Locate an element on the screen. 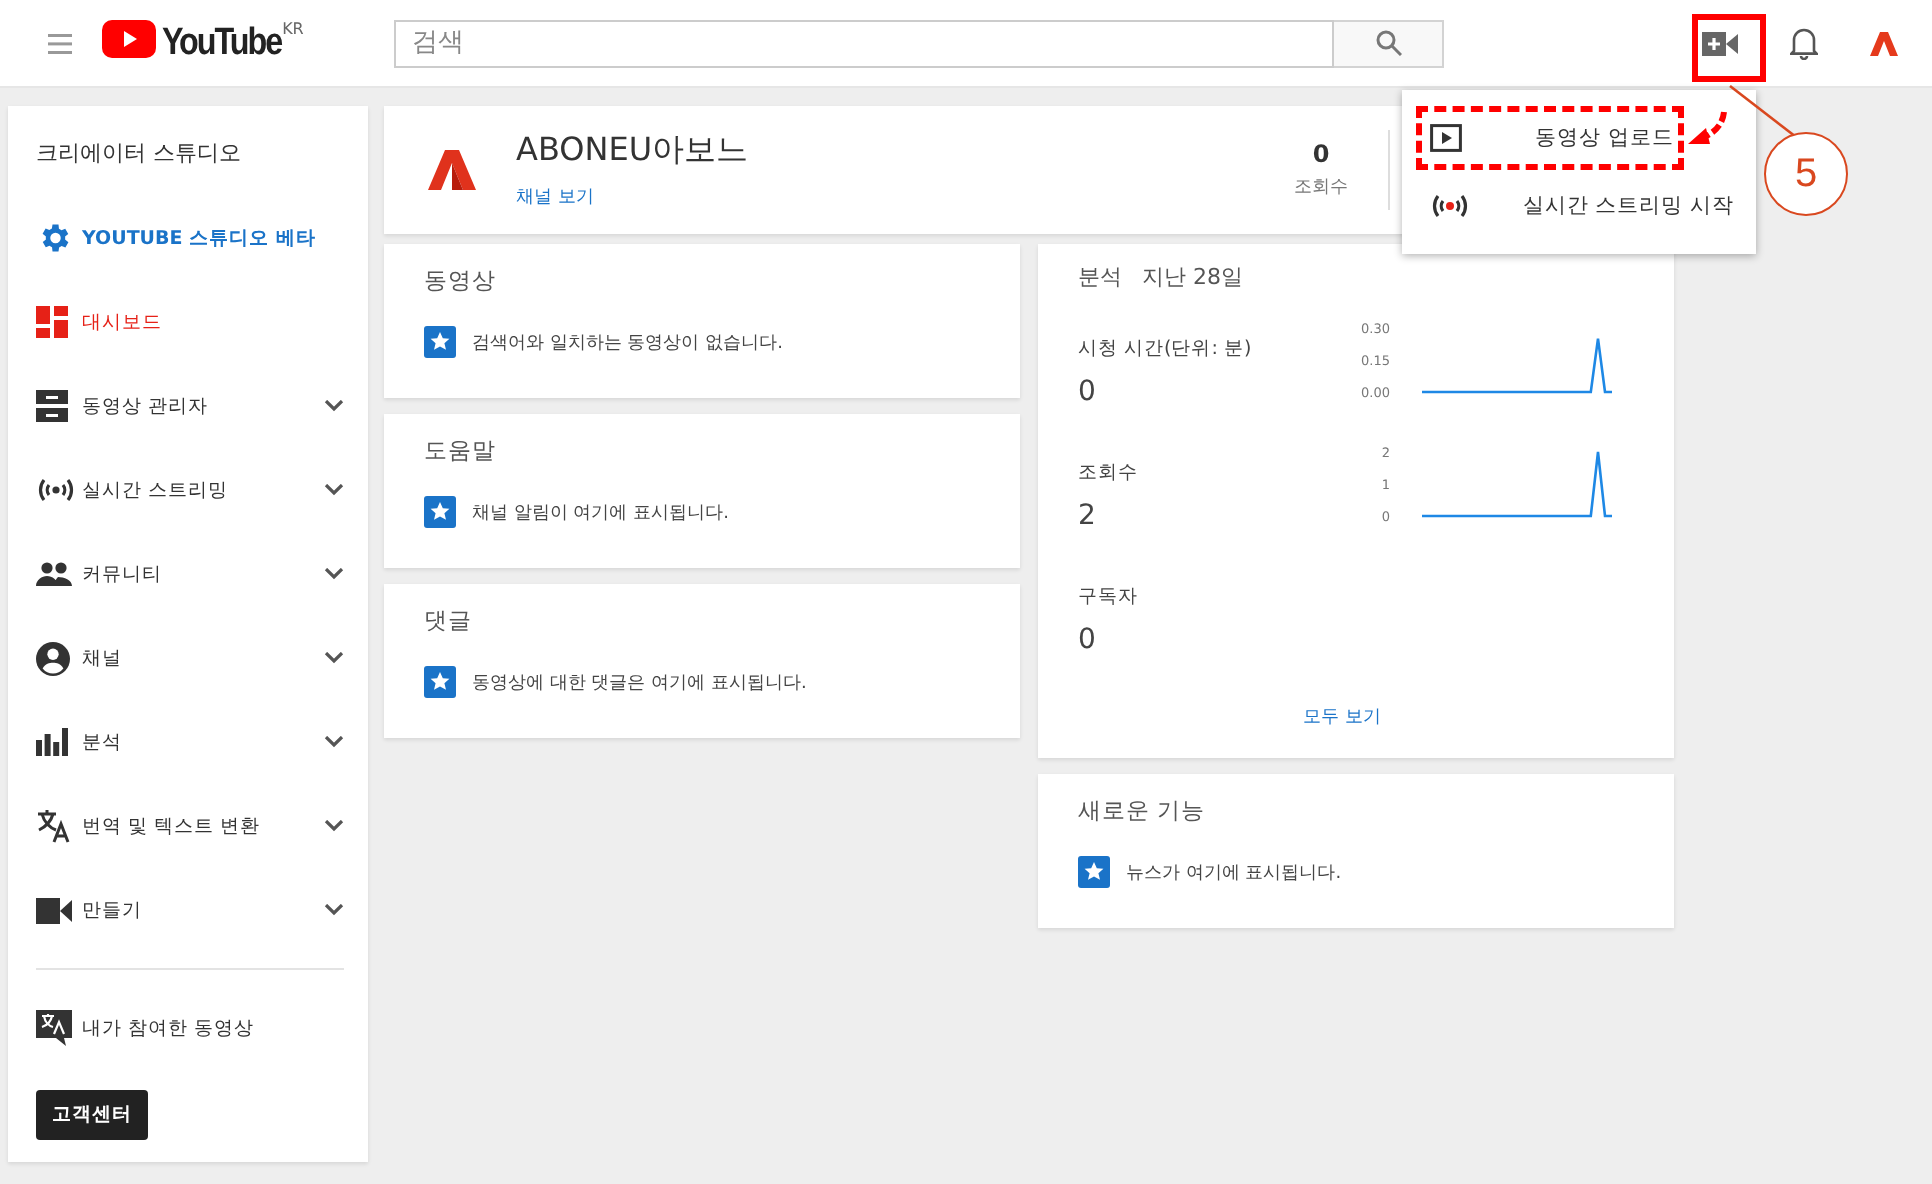  card-title: 도움말 is located at coordinates (461, 451).